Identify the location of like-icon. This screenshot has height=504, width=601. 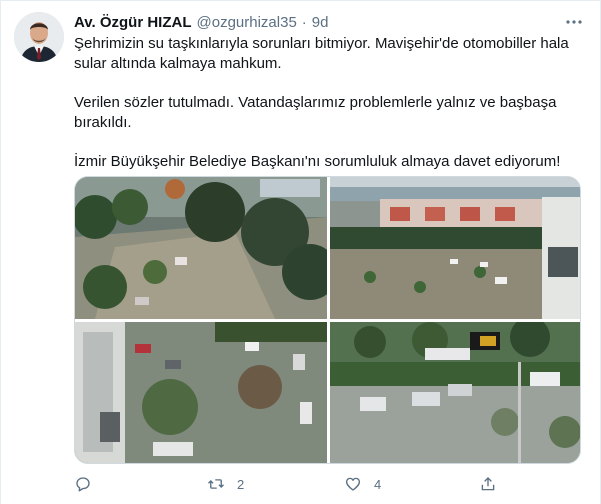
(353, 484).